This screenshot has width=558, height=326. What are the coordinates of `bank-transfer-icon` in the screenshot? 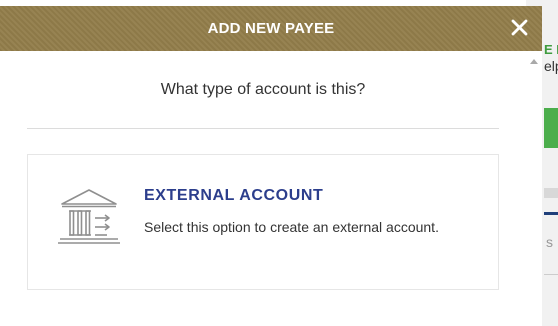 It's located at (89, 216).